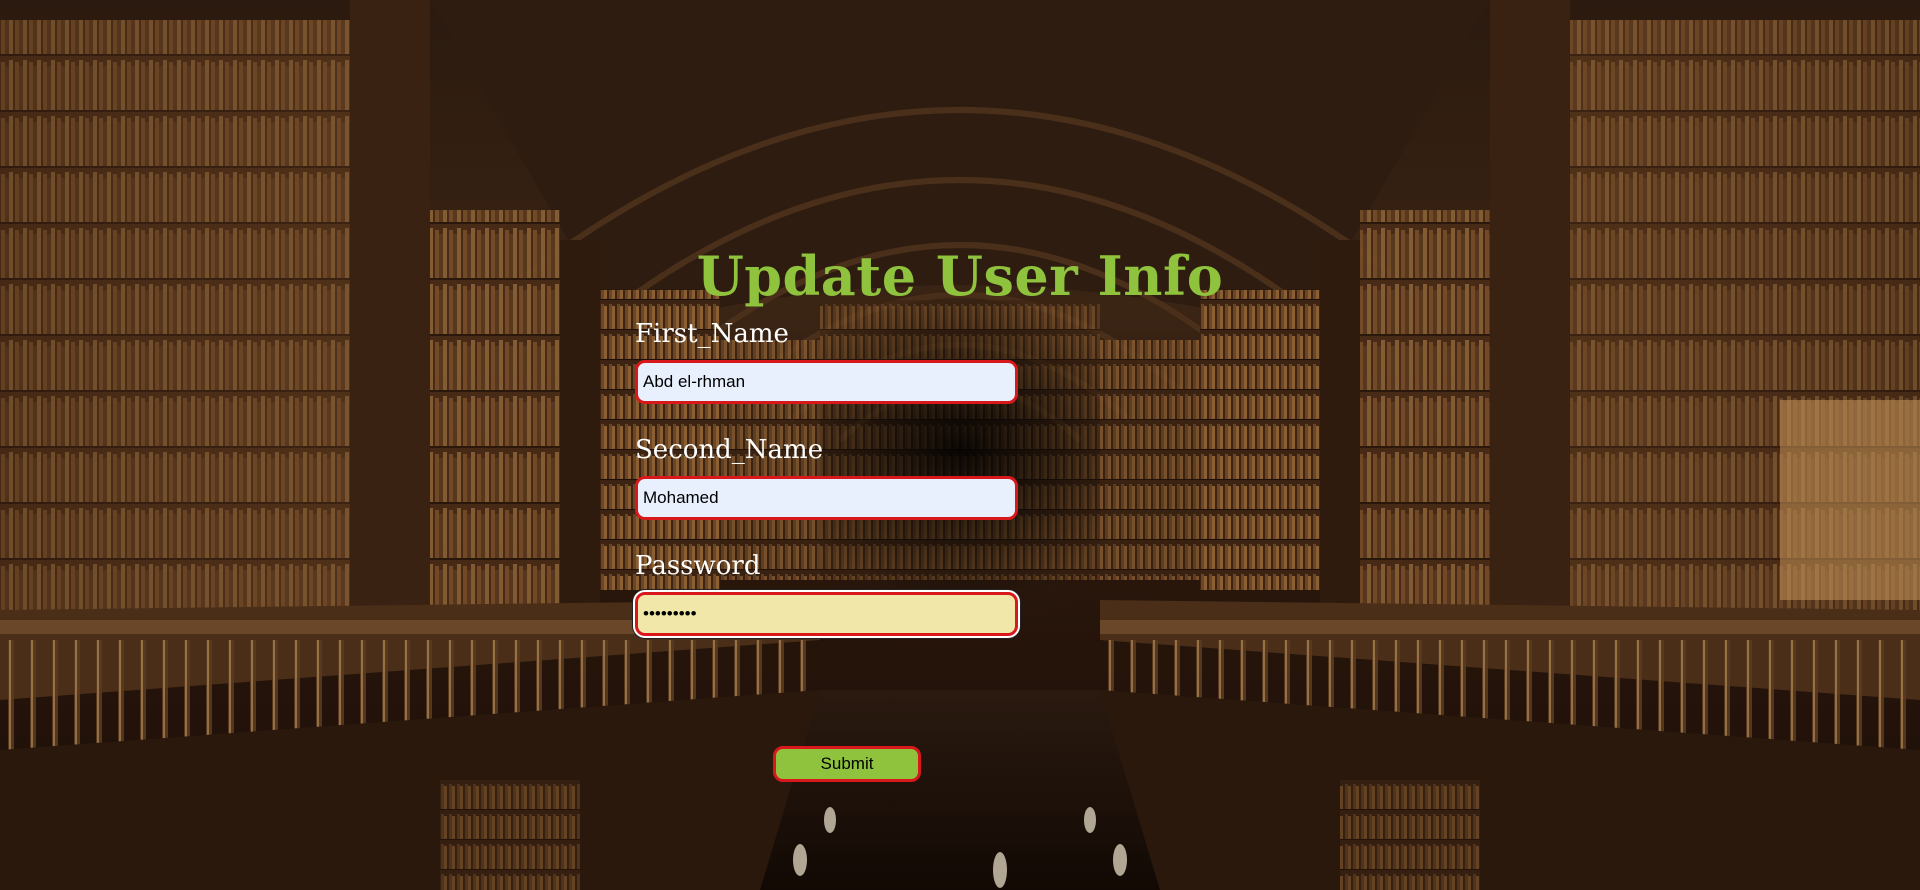 The image size is (1920, 890). What do you see at coordinates (826, 498) in the screenshot?
I see `second-name-input` at bounding box center [826, 498].